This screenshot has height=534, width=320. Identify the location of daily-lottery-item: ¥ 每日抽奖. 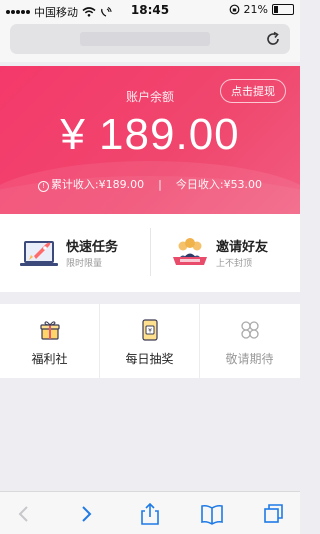
(149, 341).